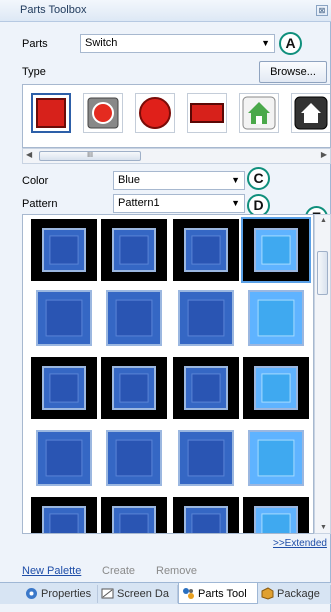  I want to click on parts-dropdown: Switch ▼, so click(177, 43).